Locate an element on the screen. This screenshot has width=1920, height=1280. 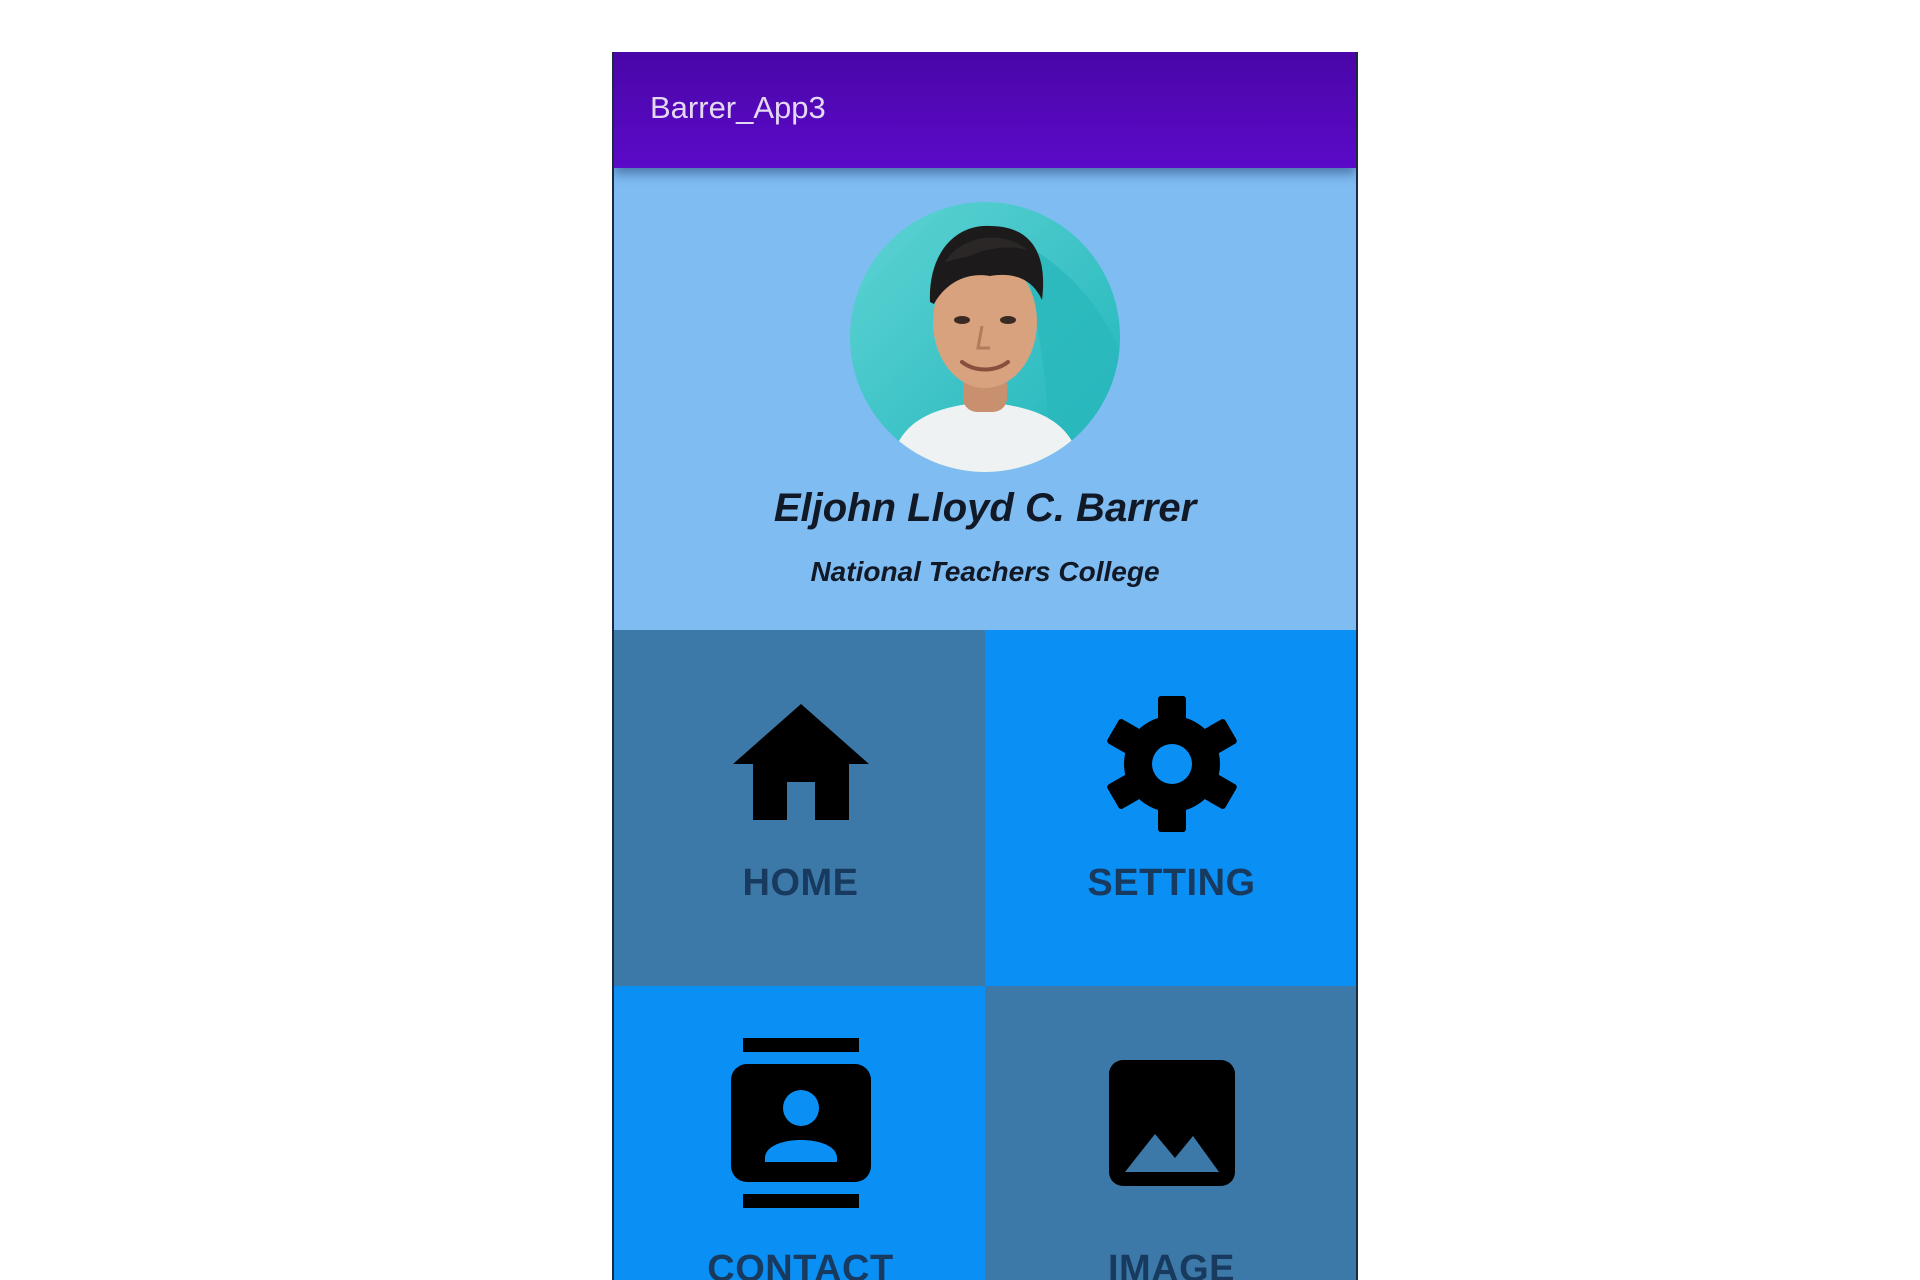
home-icon is located at coordinates (801, 764).